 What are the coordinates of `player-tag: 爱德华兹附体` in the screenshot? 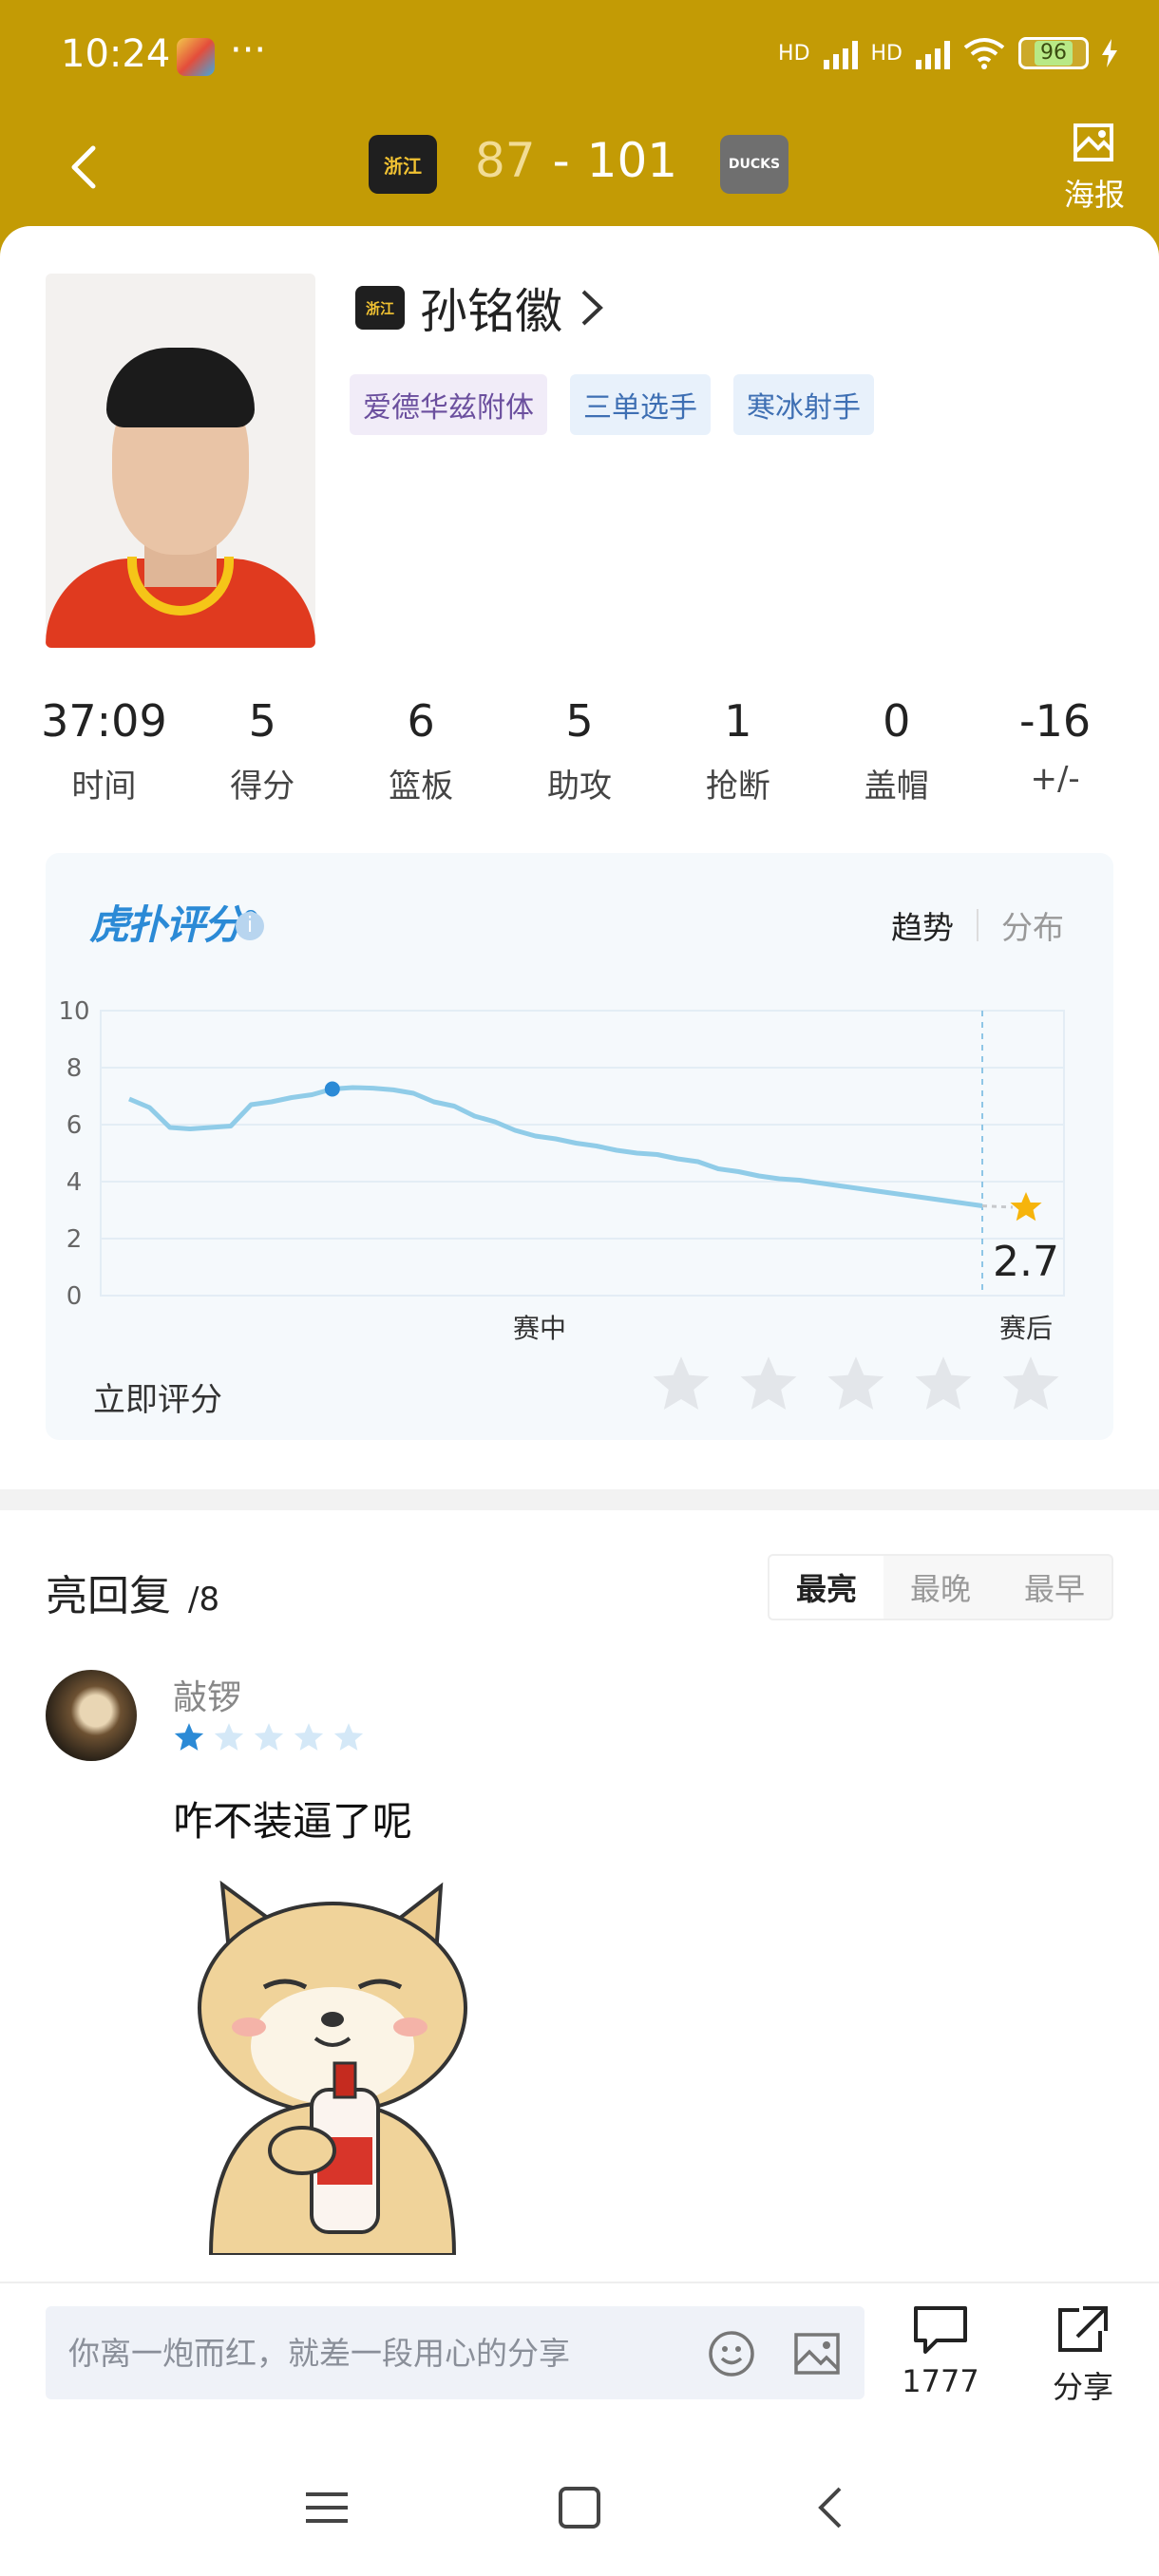 It's located at (448, 404).